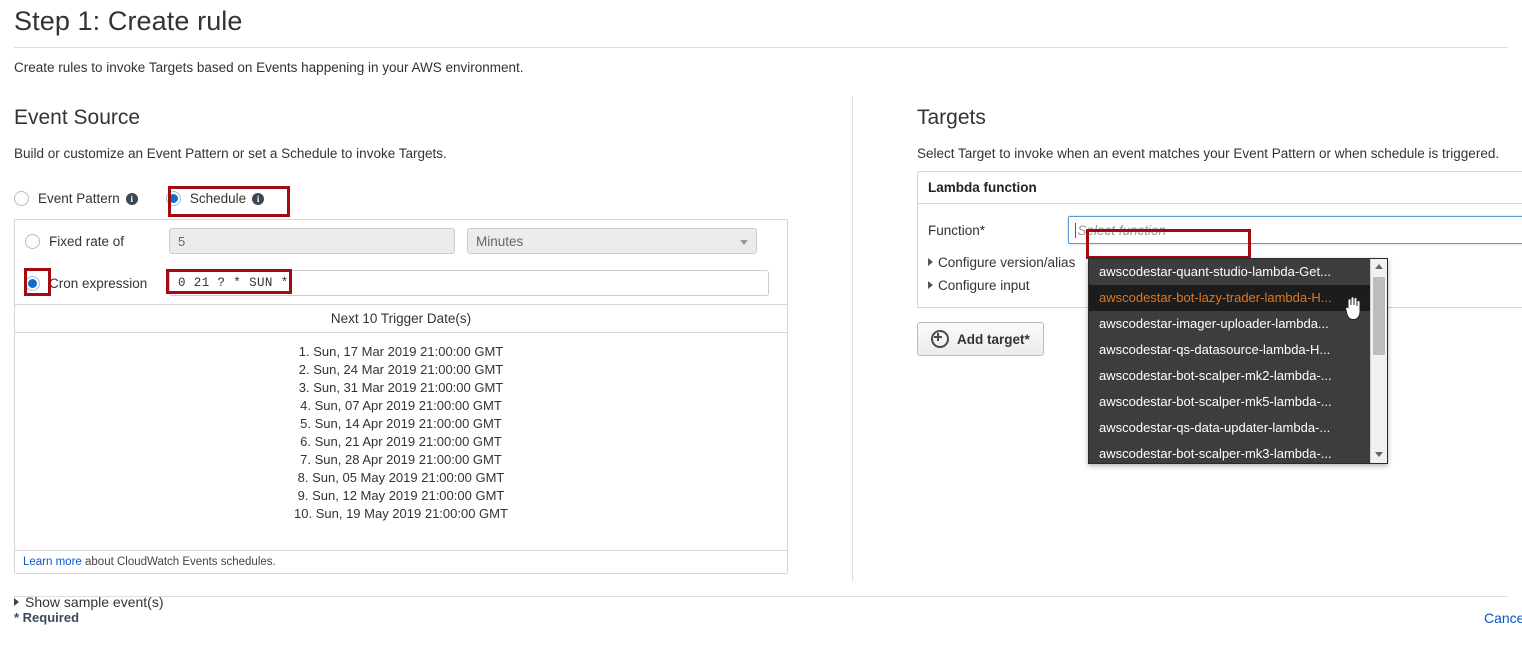 This screenshot has height=656, width=1522. I want to click on add-target-label: Add target*, so click(993, 339).